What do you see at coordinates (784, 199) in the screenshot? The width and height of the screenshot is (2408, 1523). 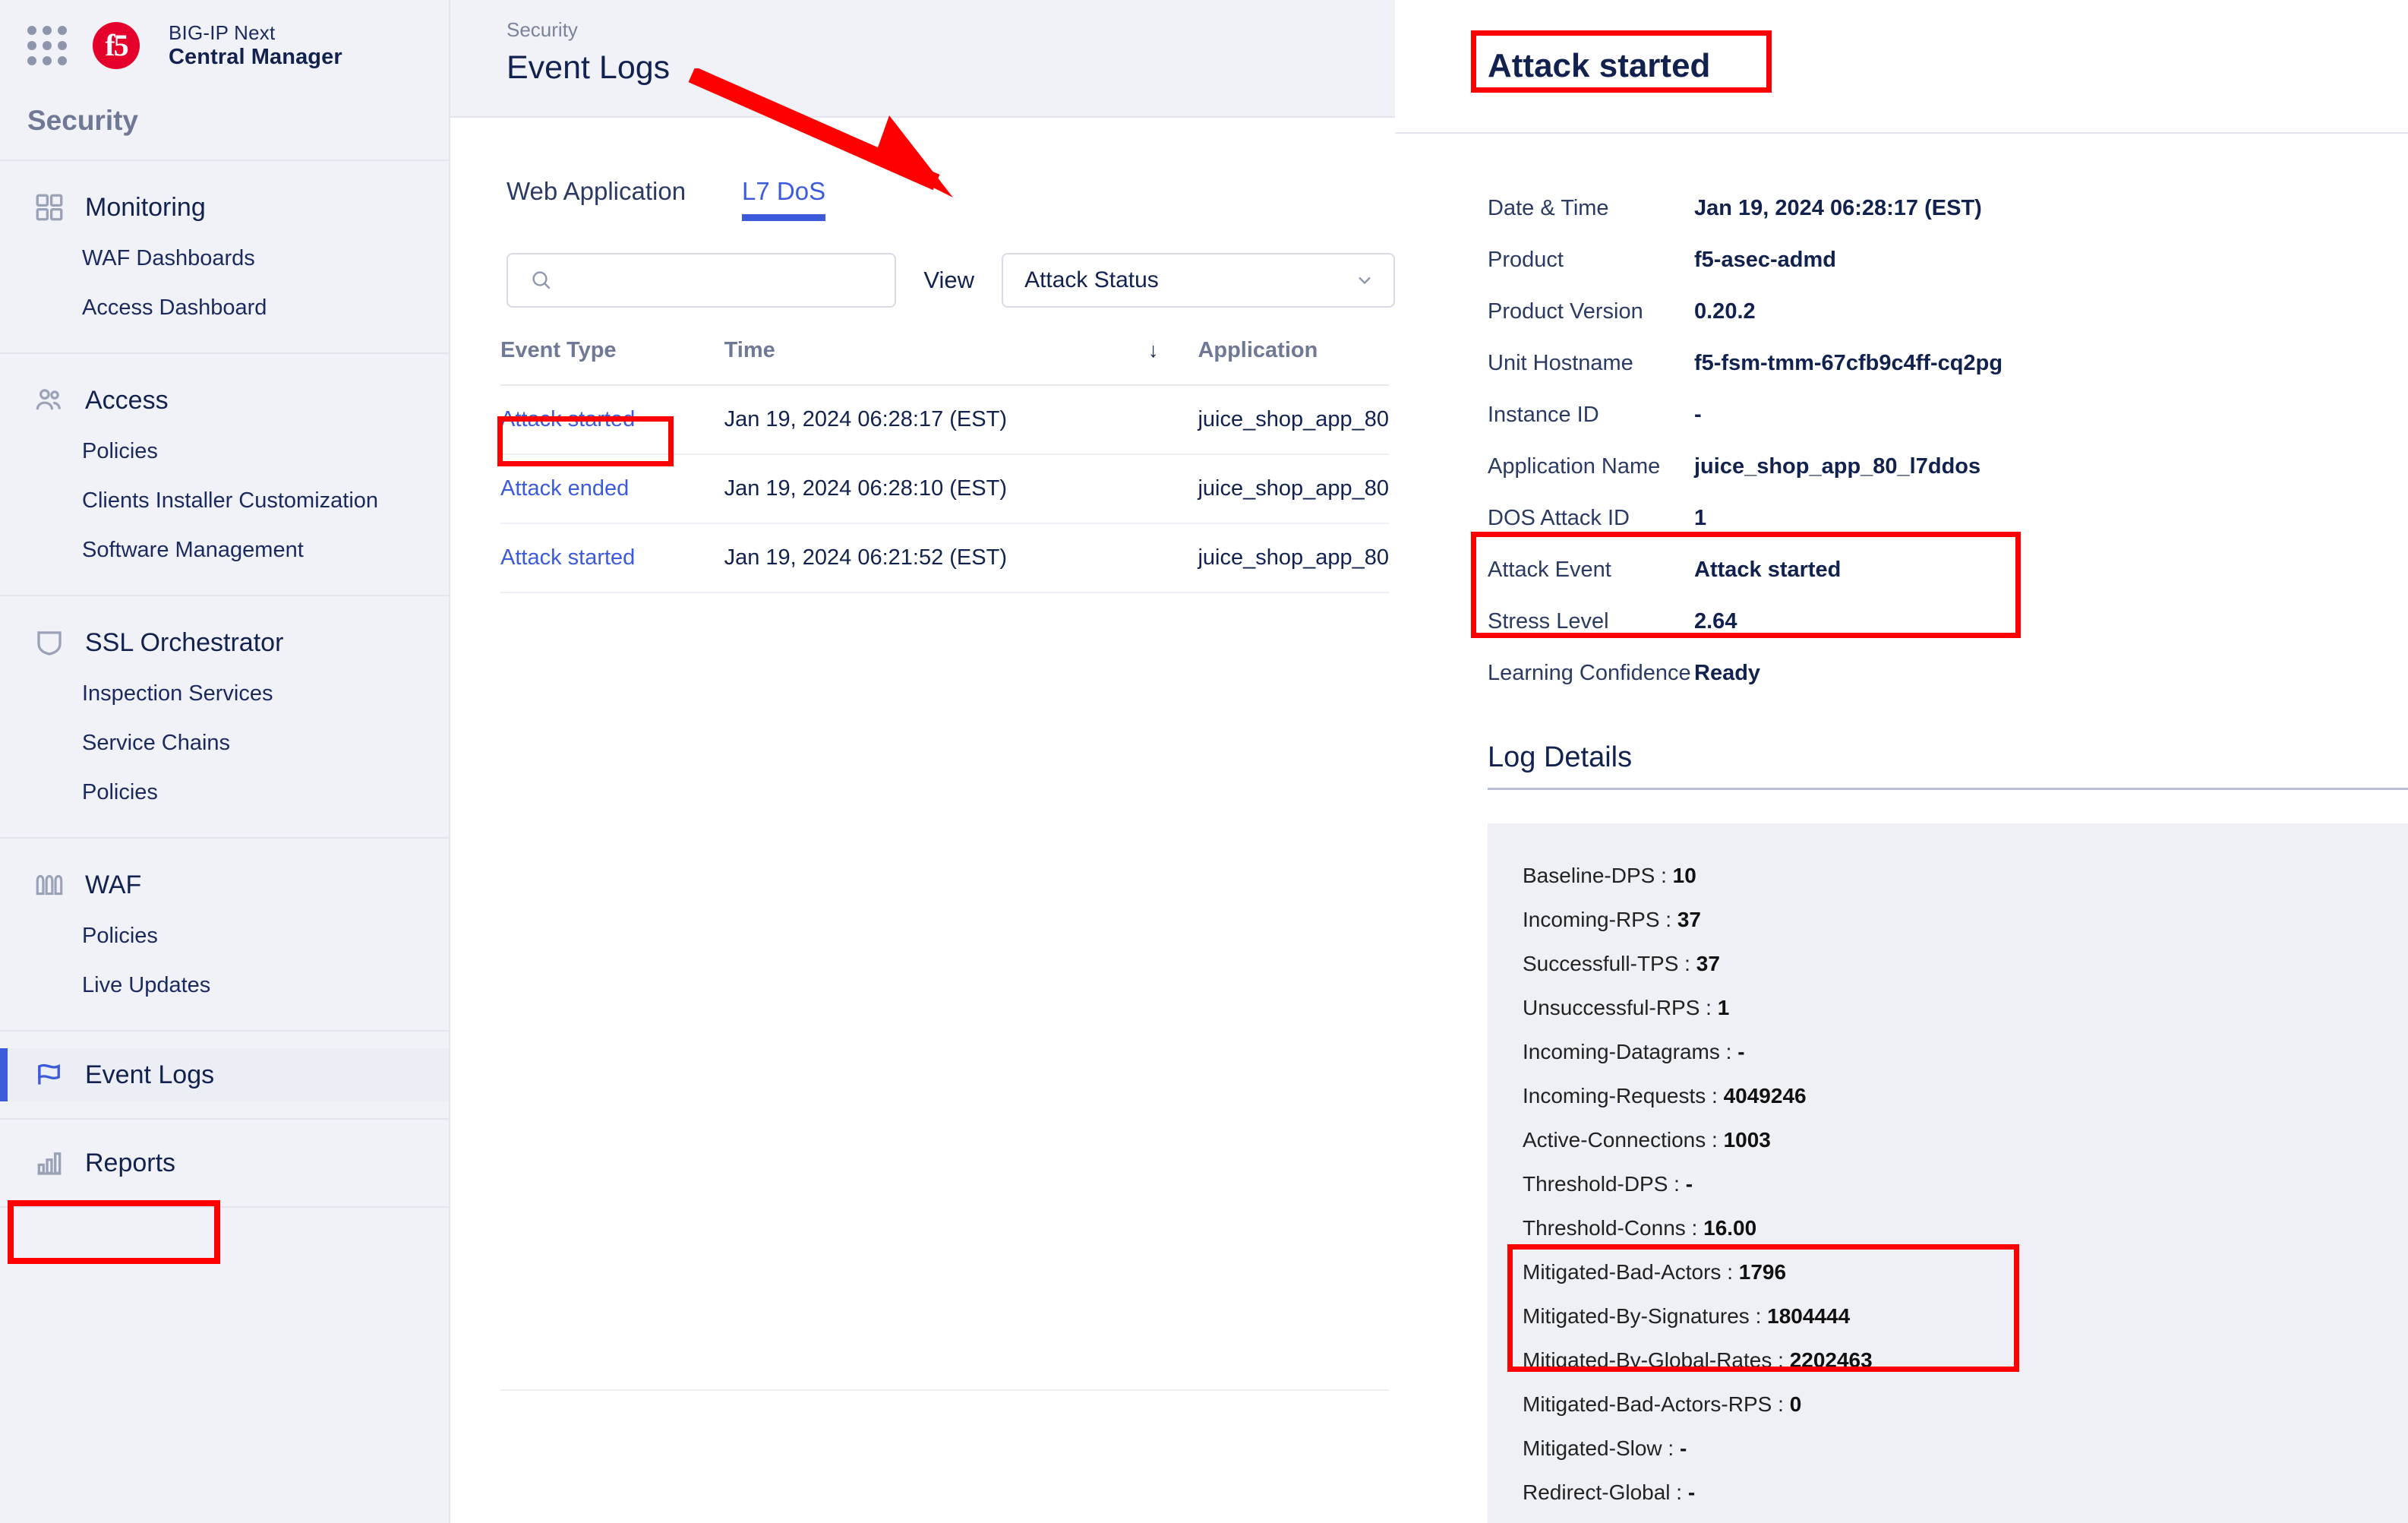 I see `tab-l7-dos: L7 DoS` at bounding box center [784, 199].